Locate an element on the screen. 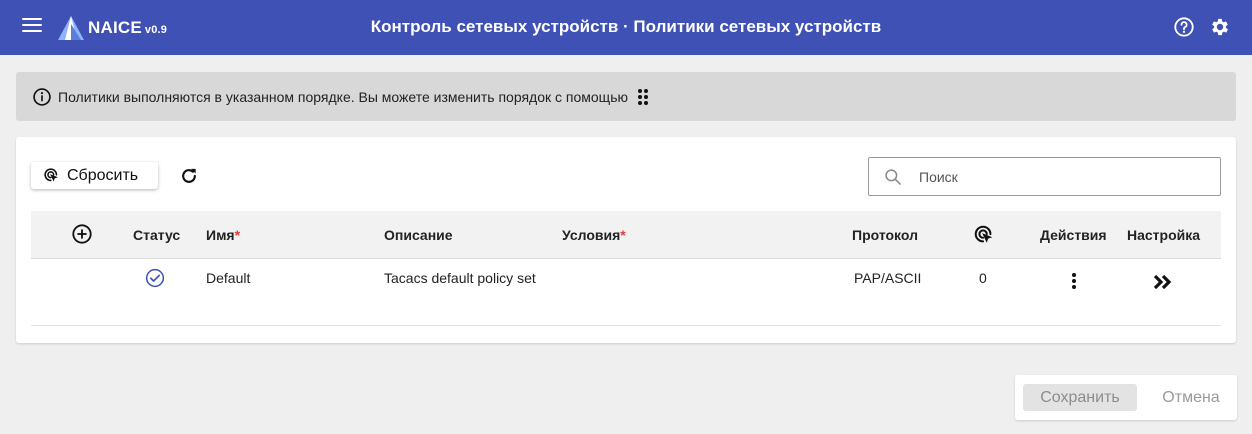 This screenshot has width=1252, height=434. cell-name: Default is located at coordinates (228, 278).